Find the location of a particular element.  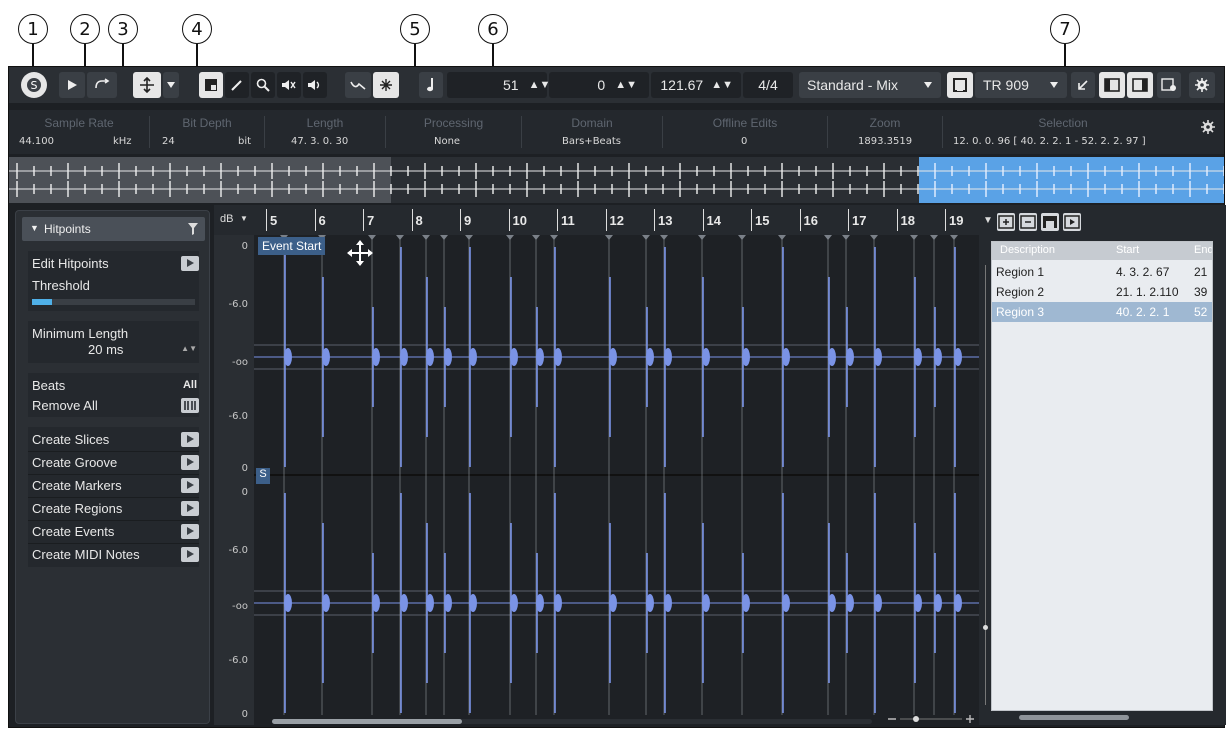

table-row: Region 1 4. 3. 2. 67 21 is located at coordinates (1102, 272).